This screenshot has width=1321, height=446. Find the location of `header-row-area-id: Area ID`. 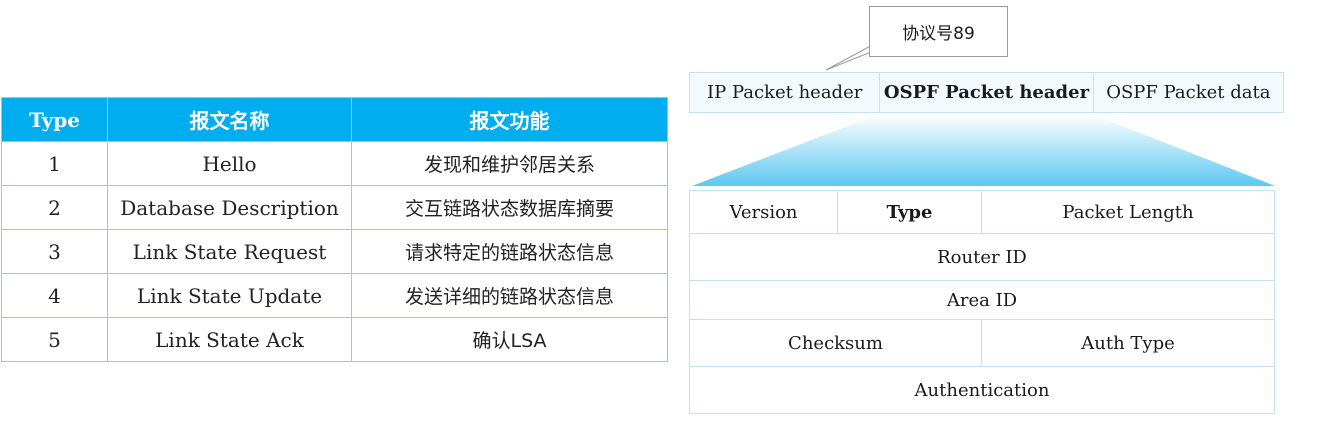

header-row-area-id: Area ID is located at coordinates (982, 300).